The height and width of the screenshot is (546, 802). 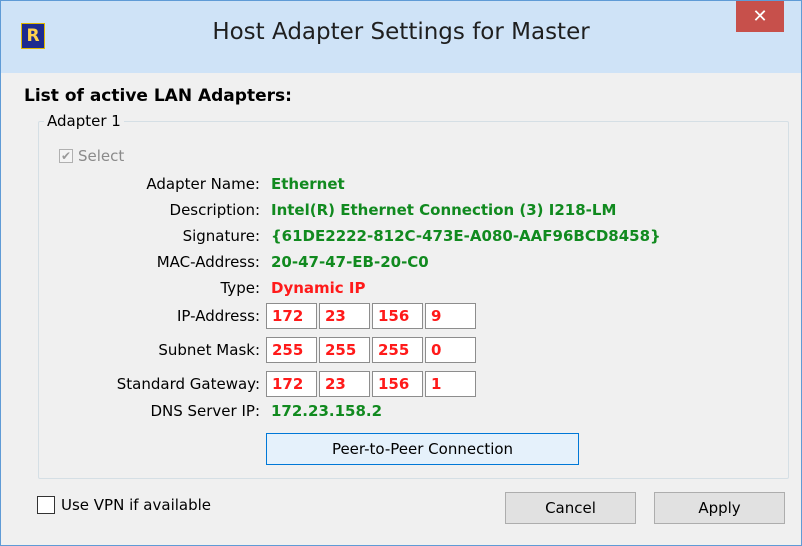 What do you see at coordinates (101, 156) in the screenshot?
I see `select-label: Select` at bounding box center [101, 156].